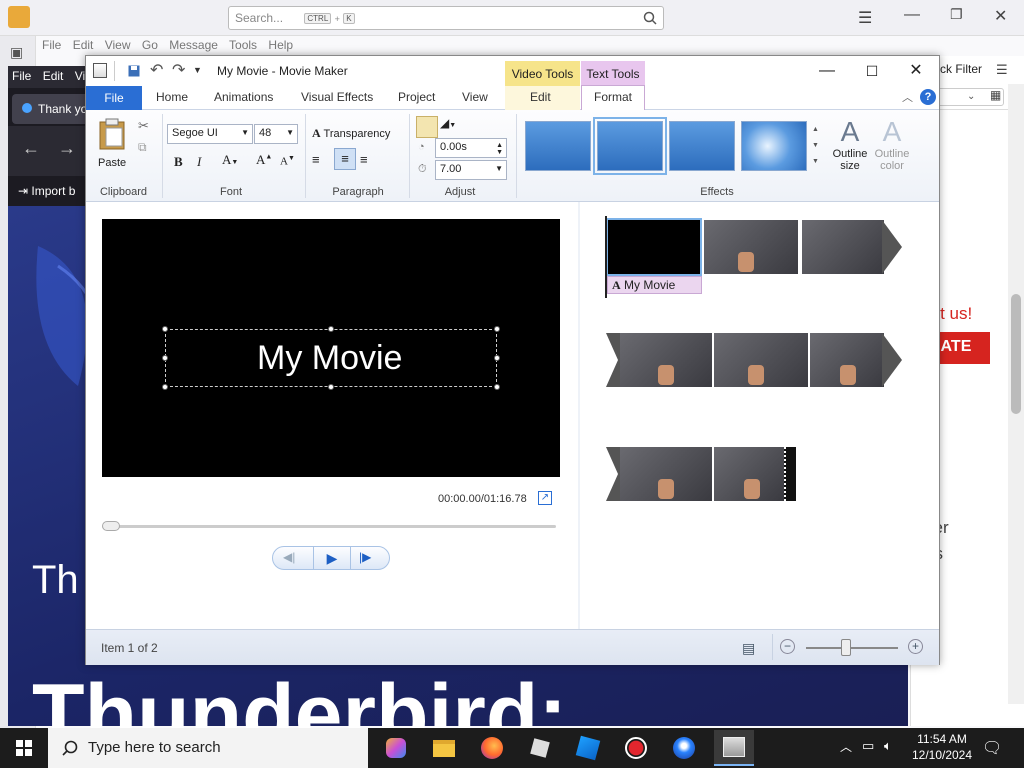 Image resolution: width=1024 pixels, height=768 pixels. What do you see at coordinates (827, 71) in the screenshot?
I see `minimize-button: —` at bounding box center [827, 71].